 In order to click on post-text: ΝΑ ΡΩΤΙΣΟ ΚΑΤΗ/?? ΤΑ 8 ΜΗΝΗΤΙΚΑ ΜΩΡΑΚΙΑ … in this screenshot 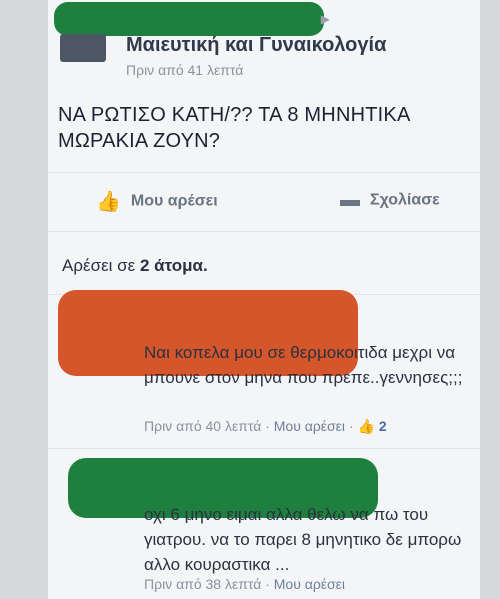, I will do `click(234, 128)`.